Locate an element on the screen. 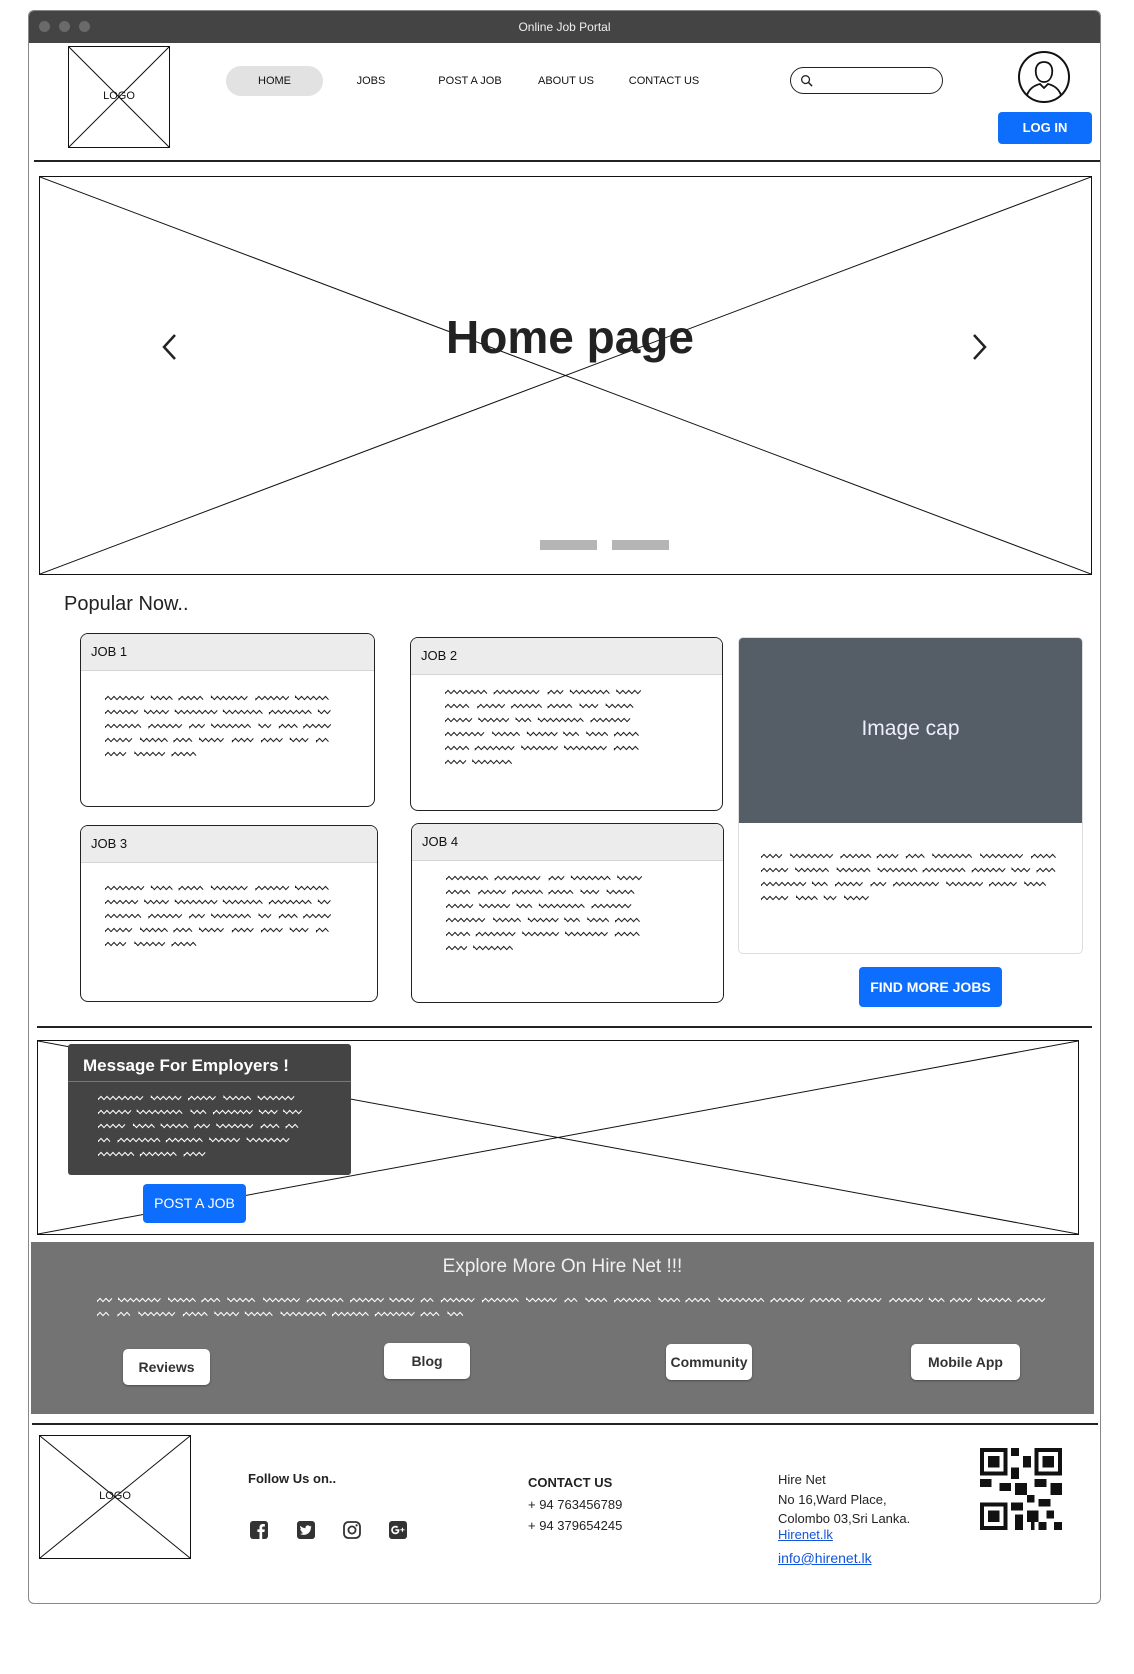  hero-title: Home page is located at coordinates (570, 337).